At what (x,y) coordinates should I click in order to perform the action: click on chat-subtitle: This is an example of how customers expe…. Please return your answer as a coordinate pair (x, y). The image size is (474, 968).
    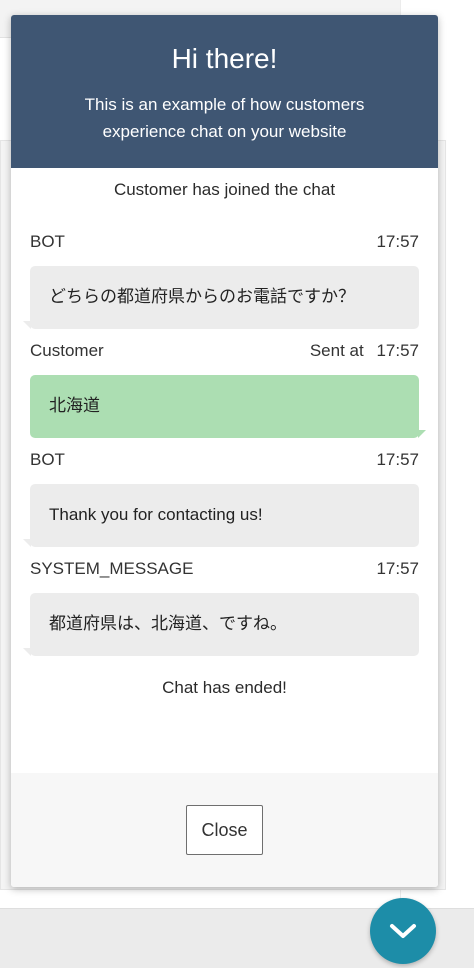
    Looking at the image, I should click on (224, 118).